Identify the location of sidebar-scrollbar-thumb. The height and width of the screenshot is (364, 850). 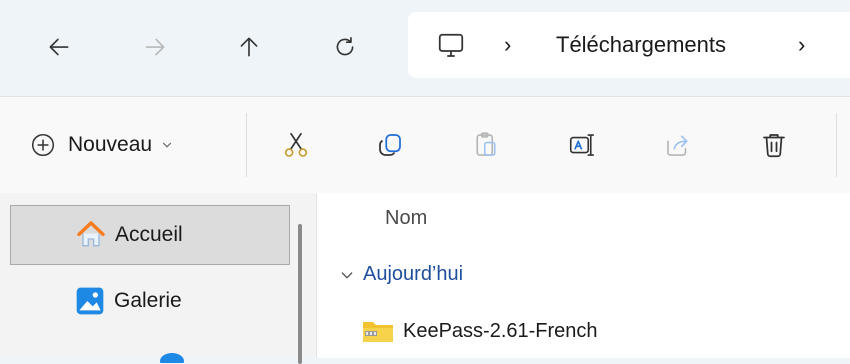
(300, 294).